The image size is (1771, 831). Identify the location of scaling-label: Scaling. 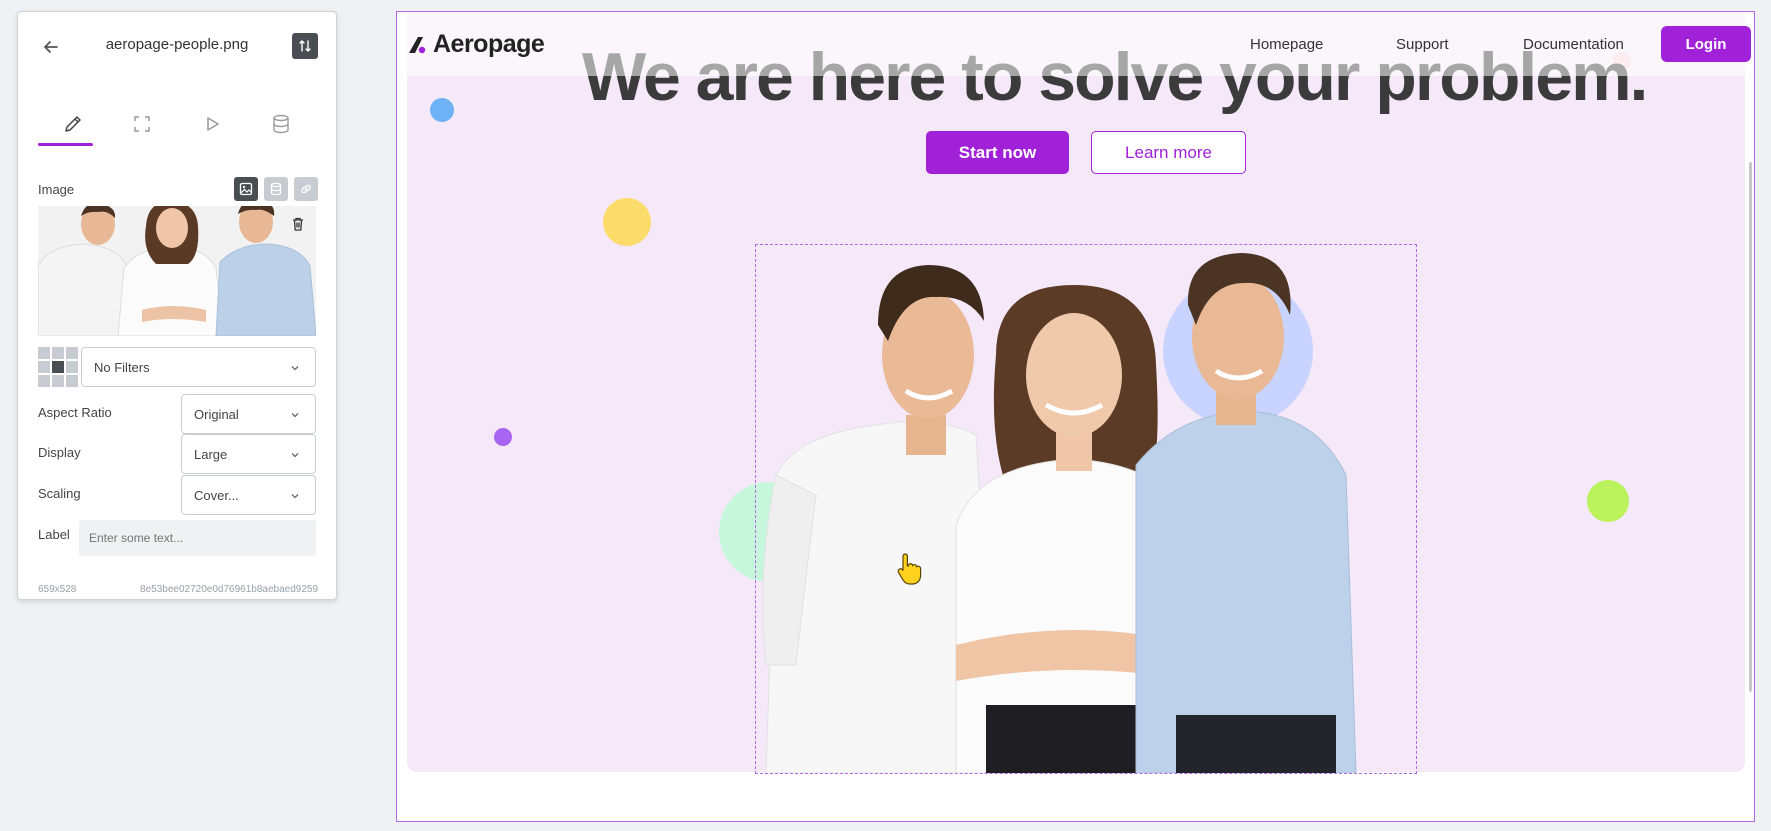
(59, 493).